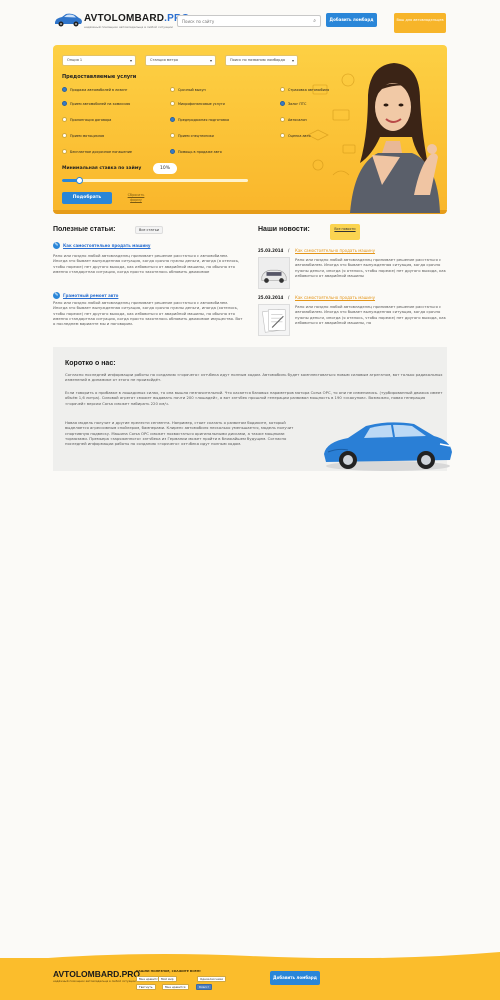 The width and height of the screenshot is (500, 1000). I want to click on article-link: Грамотный ремонт авто, so click(90, 295).